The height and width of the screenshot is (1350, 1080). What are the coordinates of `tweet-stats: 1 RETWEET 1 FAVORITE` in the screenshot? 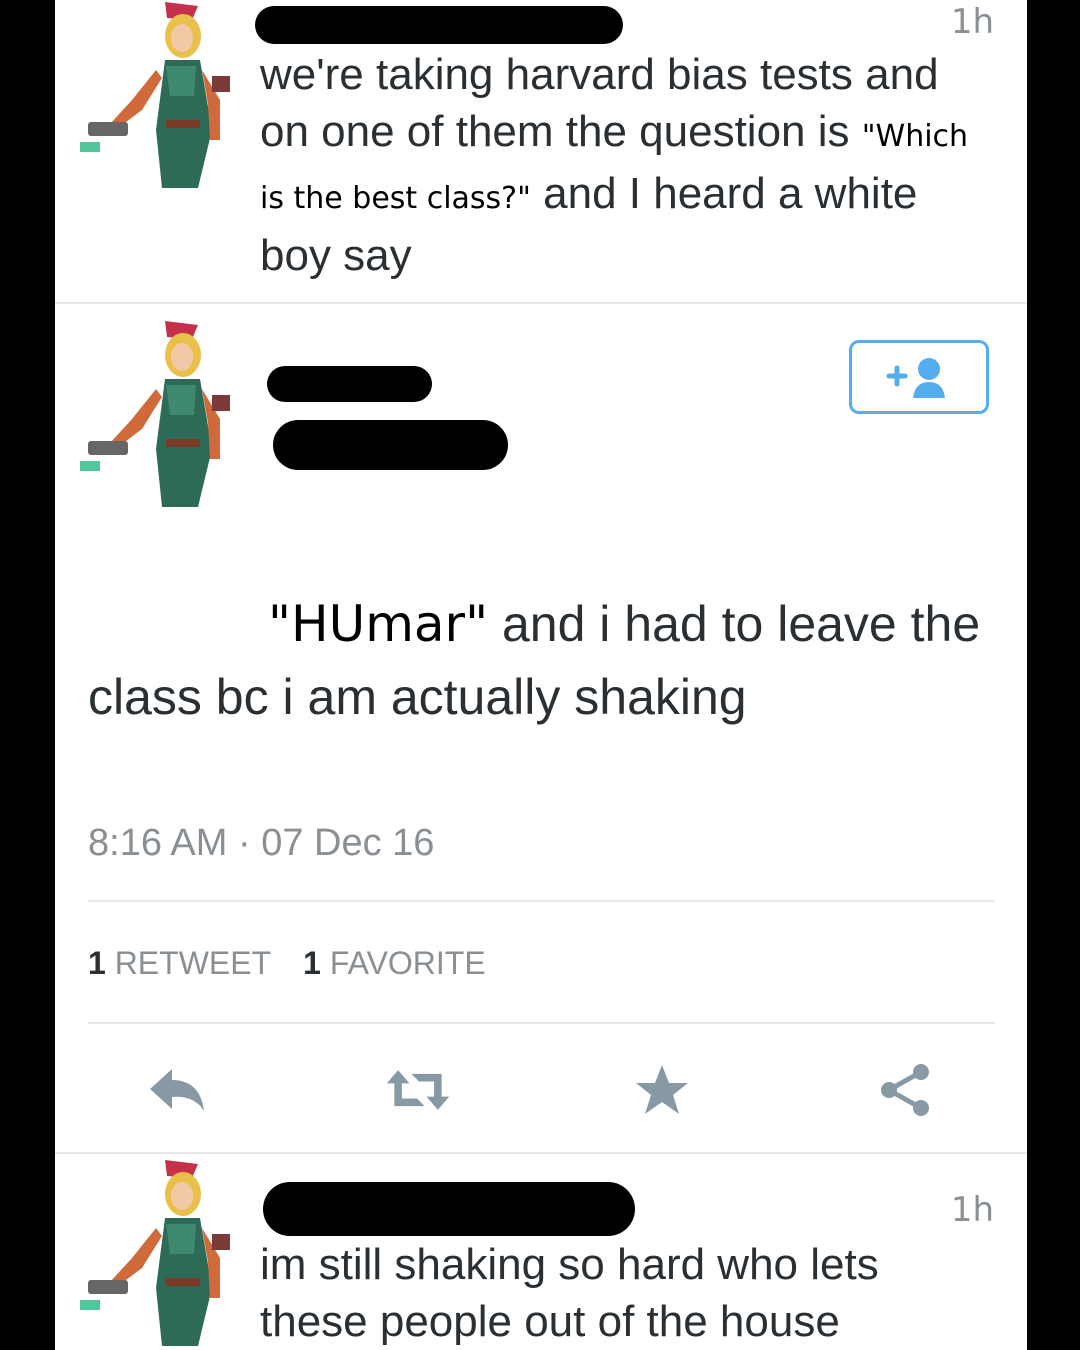 It's located at (287, 963).